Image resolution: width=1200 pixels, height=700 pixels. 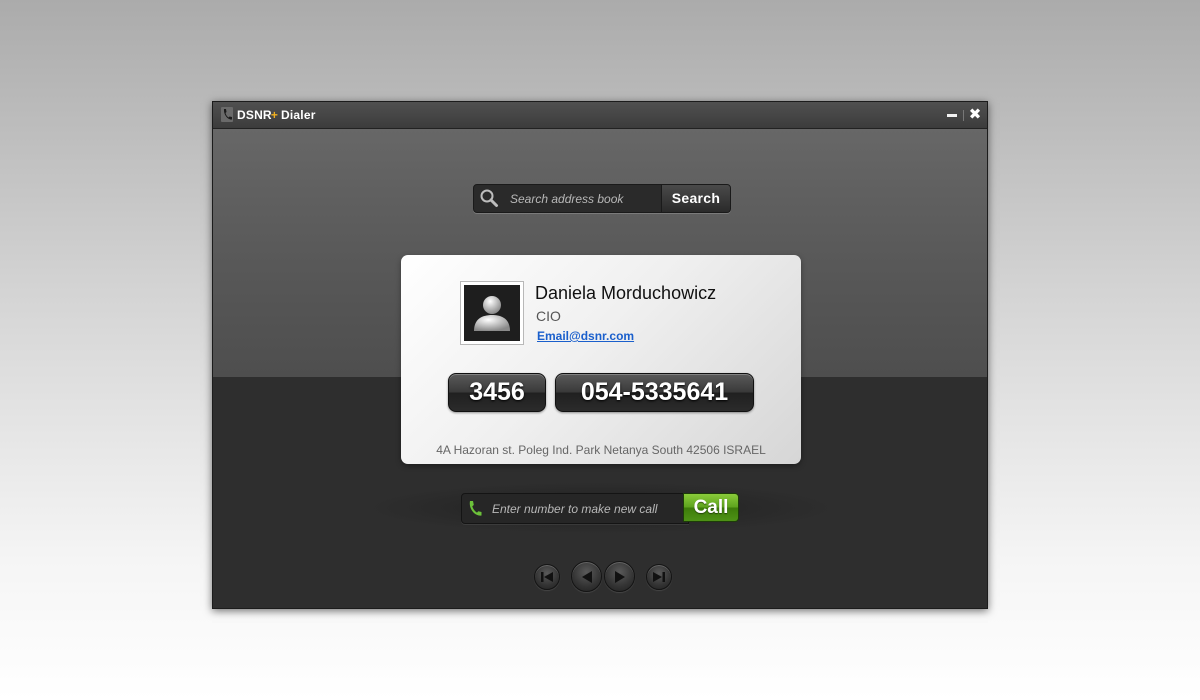 I want to click on user-icon, so click(x=492, y=313).